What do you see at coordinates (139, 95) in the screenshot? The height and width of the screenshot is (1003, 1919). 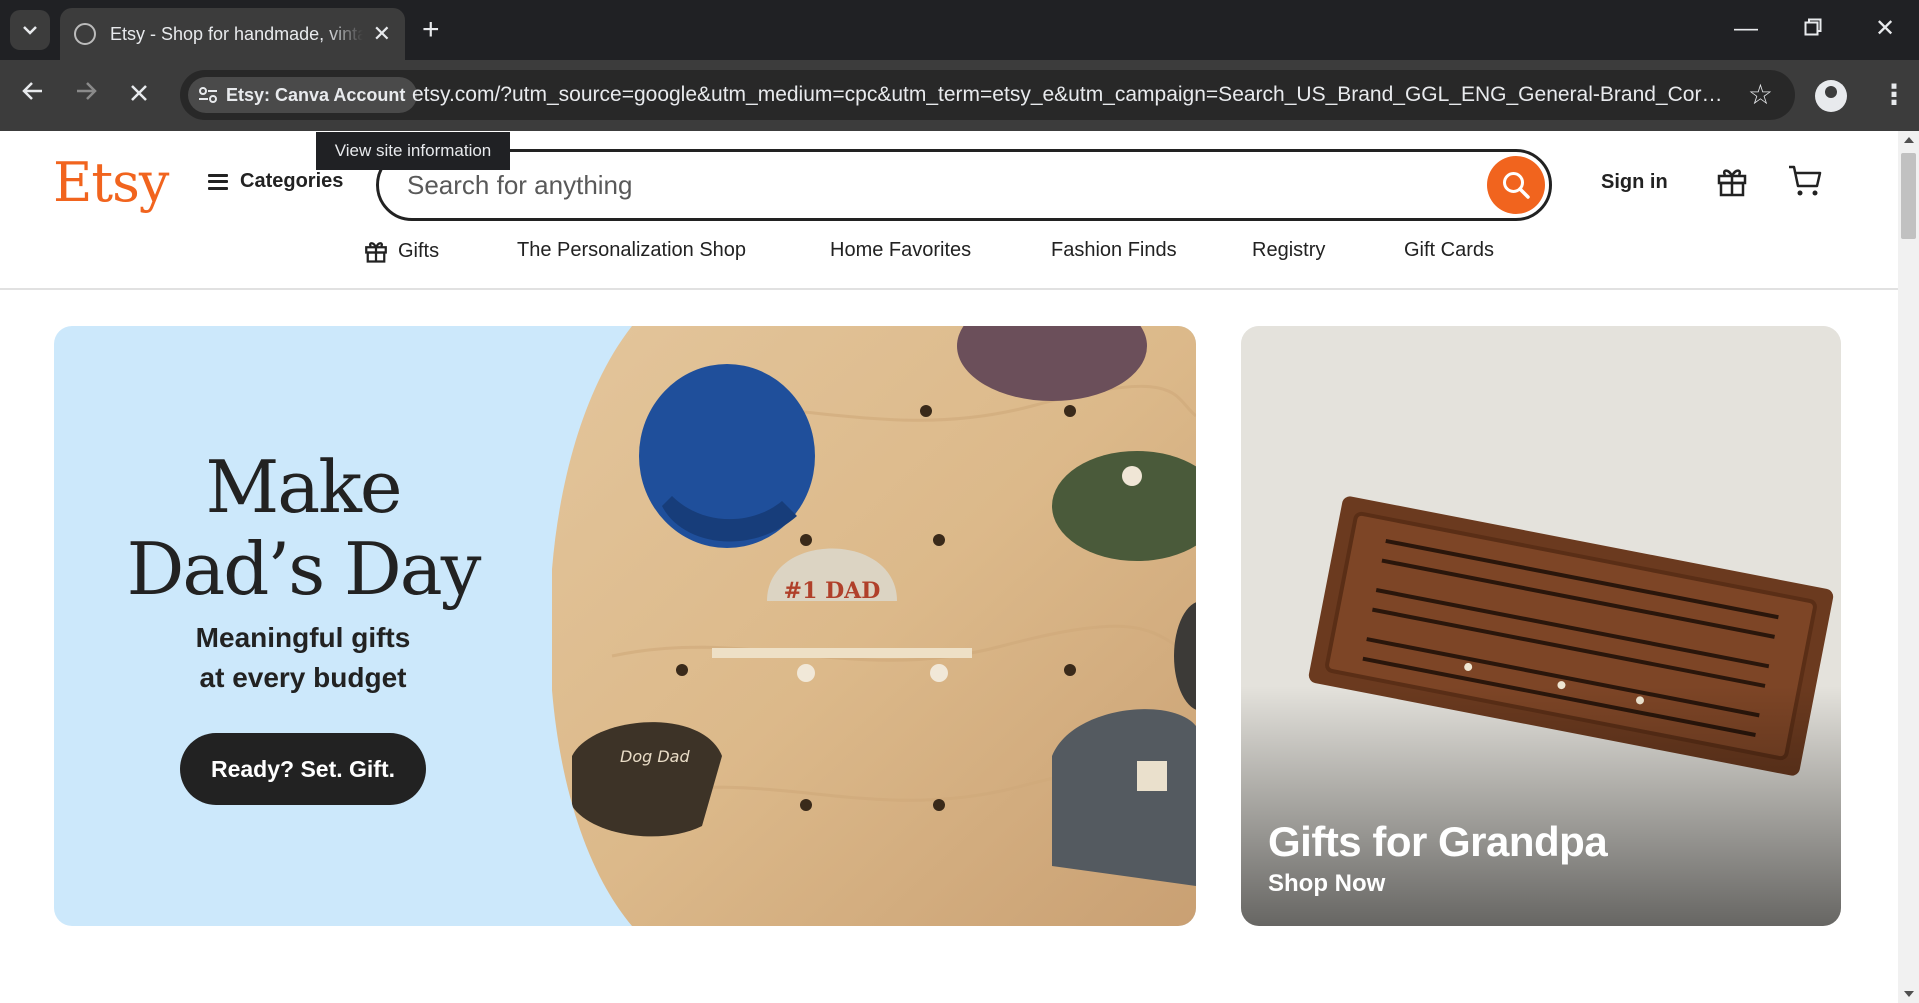 I see `stop-loading-icon` at bounding box center [139, 95].